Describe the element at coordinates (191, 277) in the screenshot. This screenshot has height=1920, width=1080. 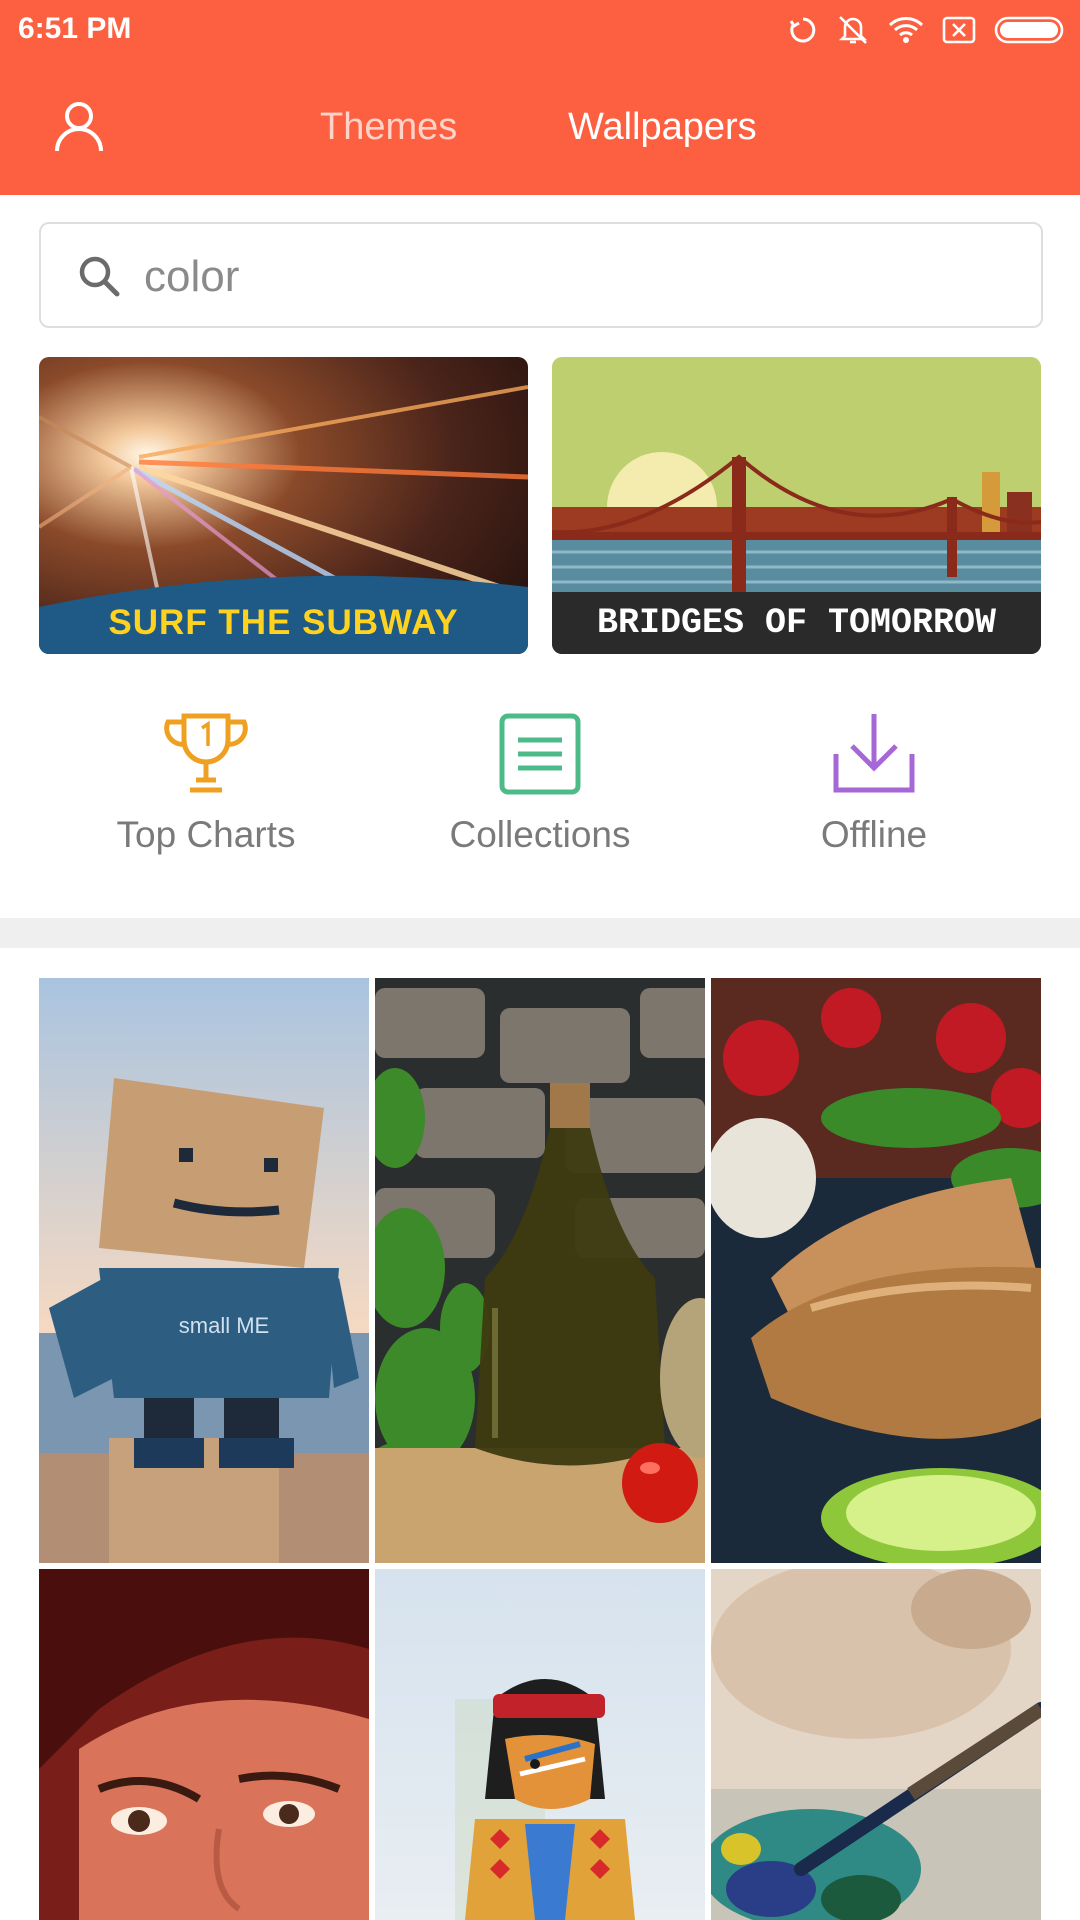
I see `search-input: color` at that location.